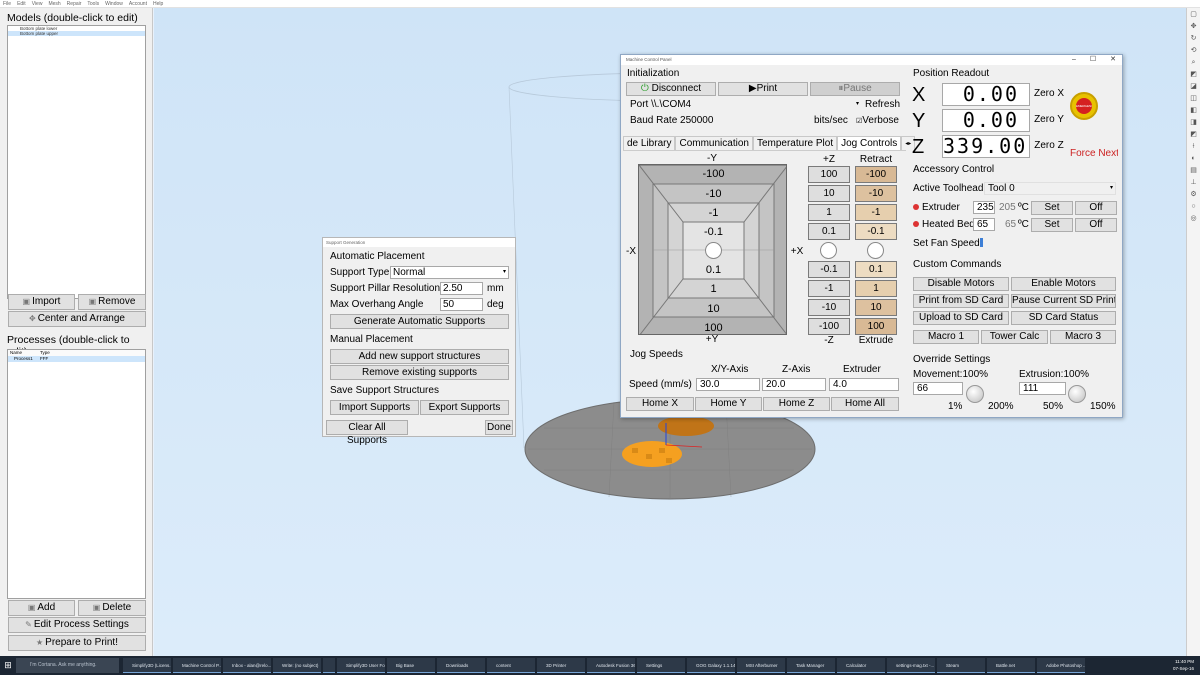 The width and height of the screenshot is (1200, 675). Describe the element at coordinates (829, 231) in the screenshot. I see `z-plus-0-1-button: 0.1` at that location.